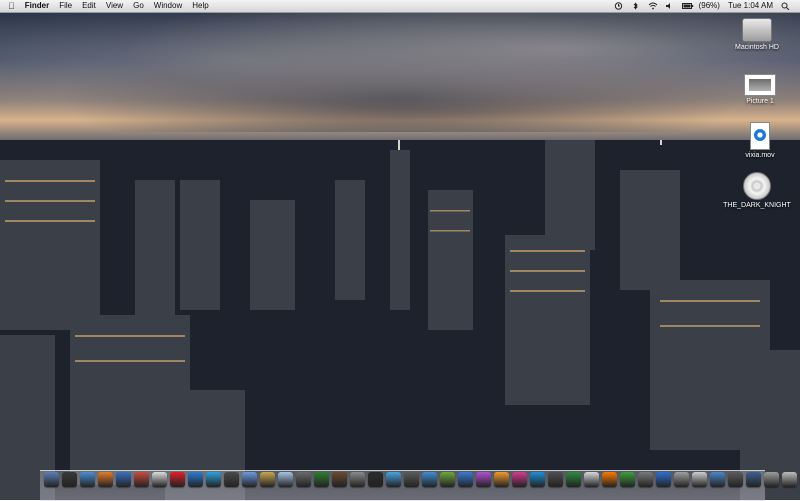 This screenshot has height=501, width=800. I want to click on menu-edit: Edit, so click(89, 6).